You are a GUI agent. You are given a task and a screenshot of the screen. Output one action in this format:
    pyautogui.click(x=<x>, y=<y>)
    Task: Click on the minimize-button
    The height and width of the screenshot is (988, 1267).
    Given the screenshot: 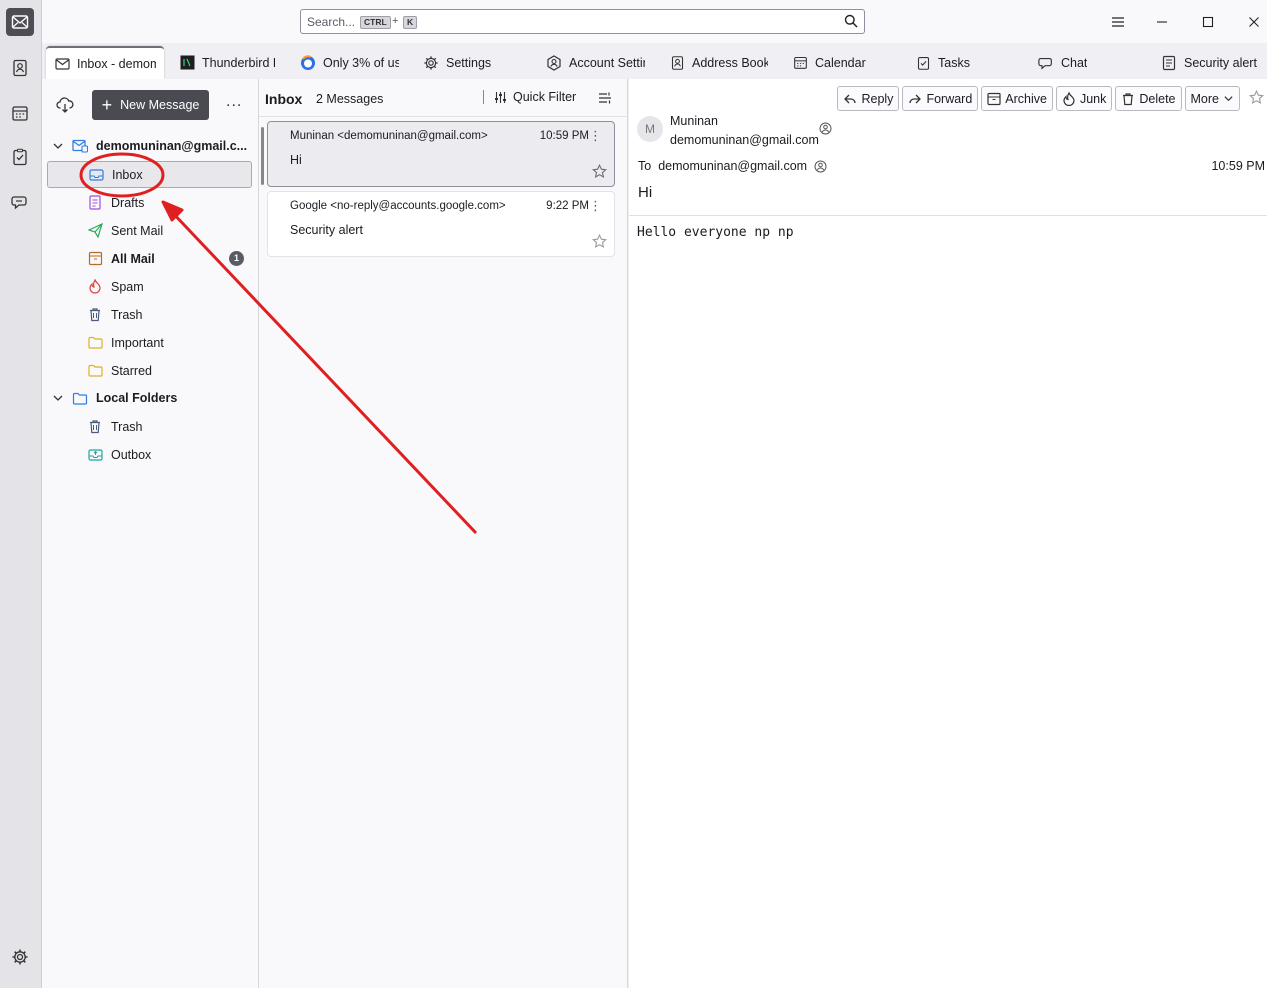 What is the action you would take?
    pyautogui.click(x=1162, y=22)
    